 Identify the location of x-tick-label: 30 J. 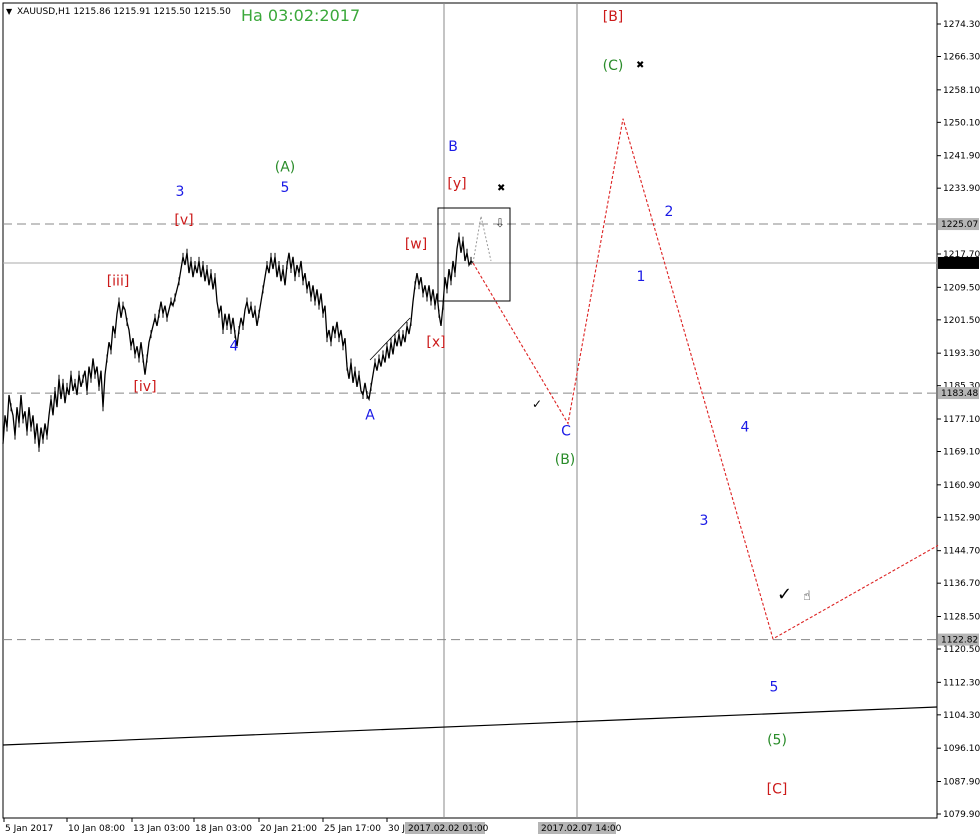
(396, 829).